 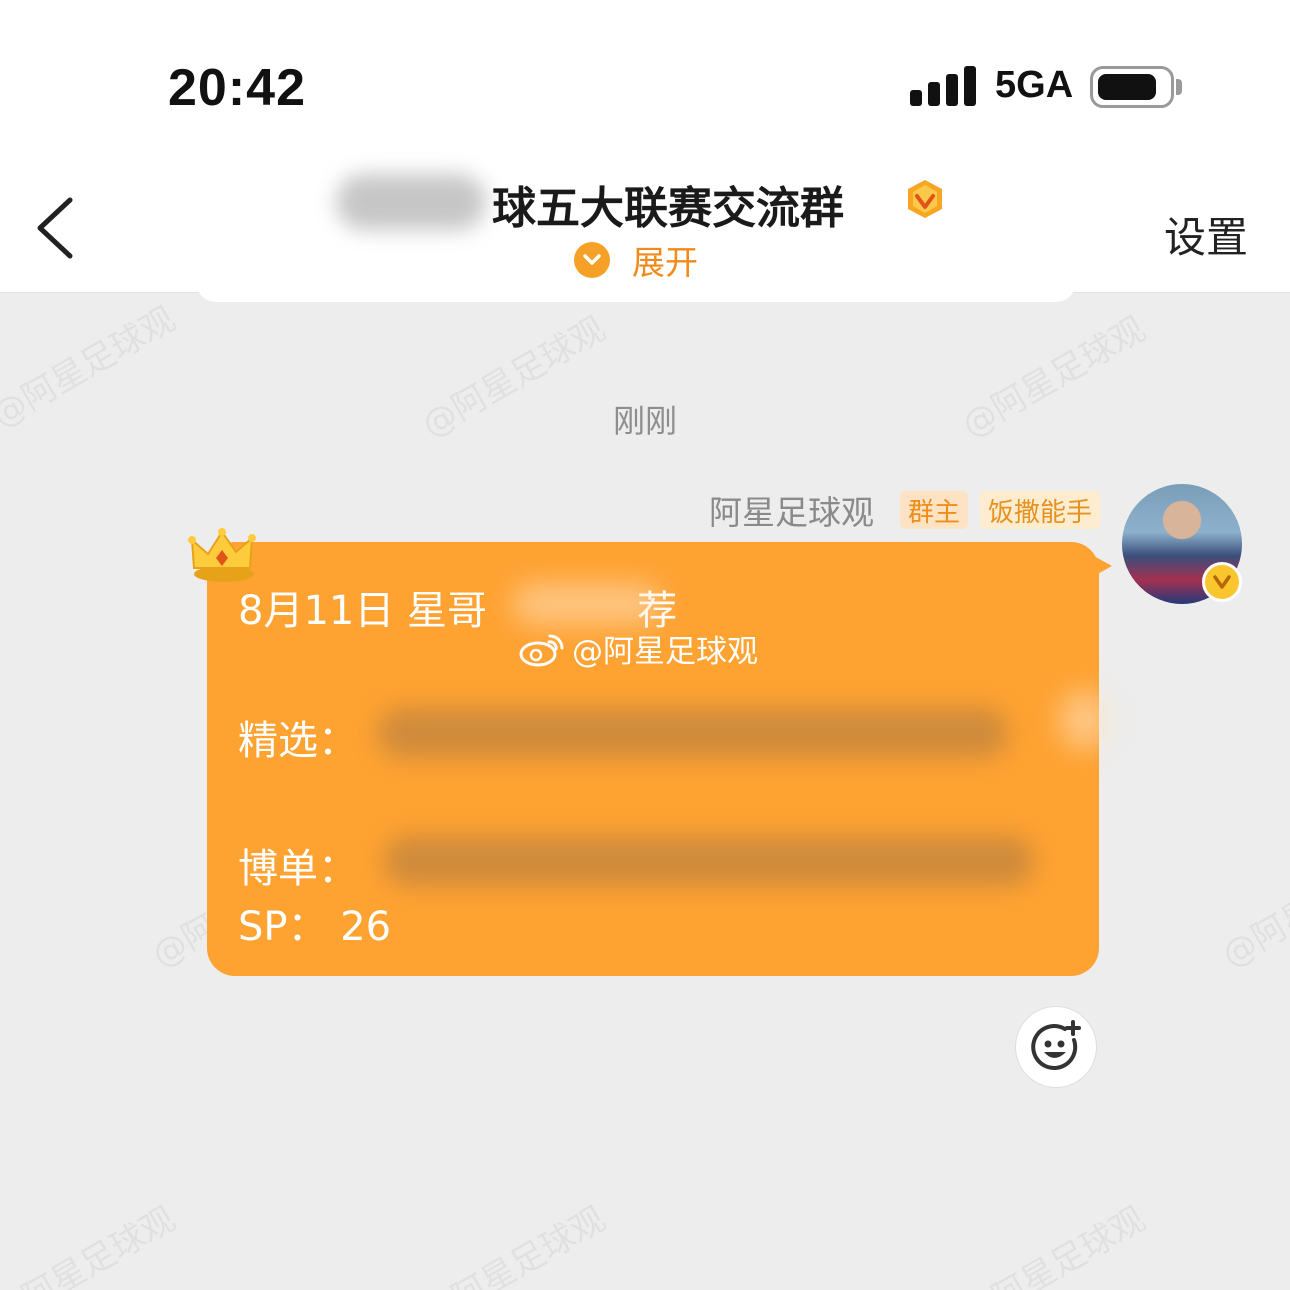 What do you see at coordinates (298, 741) in the screenshot?
I see `message-line-2: 精选：` at bounding box center [298, 741].